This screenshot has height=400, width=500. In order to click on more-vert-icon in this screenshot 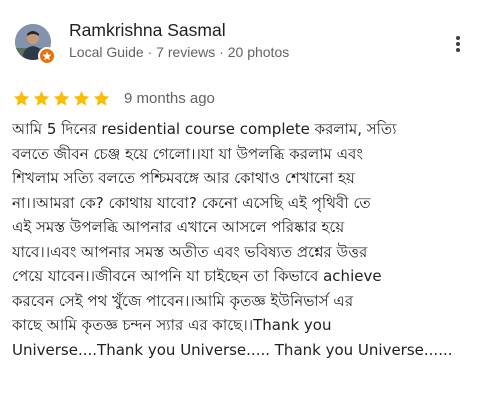, I will do `click(458, 44)`.